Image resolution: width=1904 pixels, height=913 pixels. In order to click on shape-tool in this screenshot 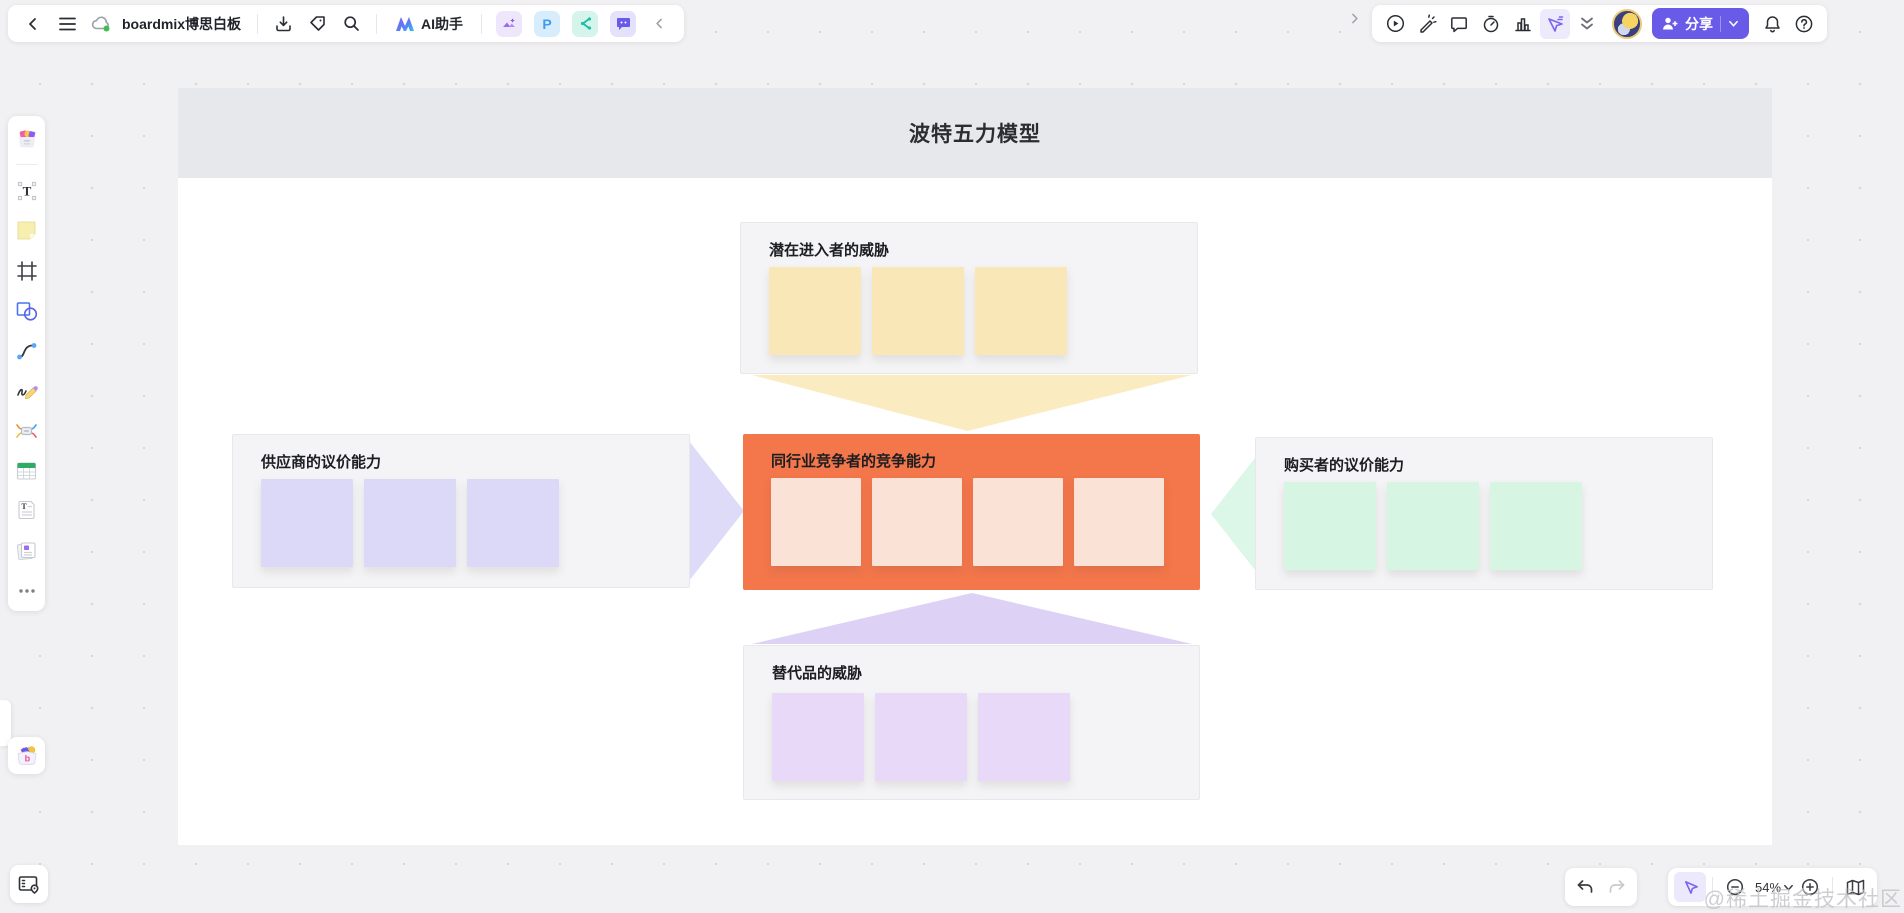, I will do `click(26, 310)`.